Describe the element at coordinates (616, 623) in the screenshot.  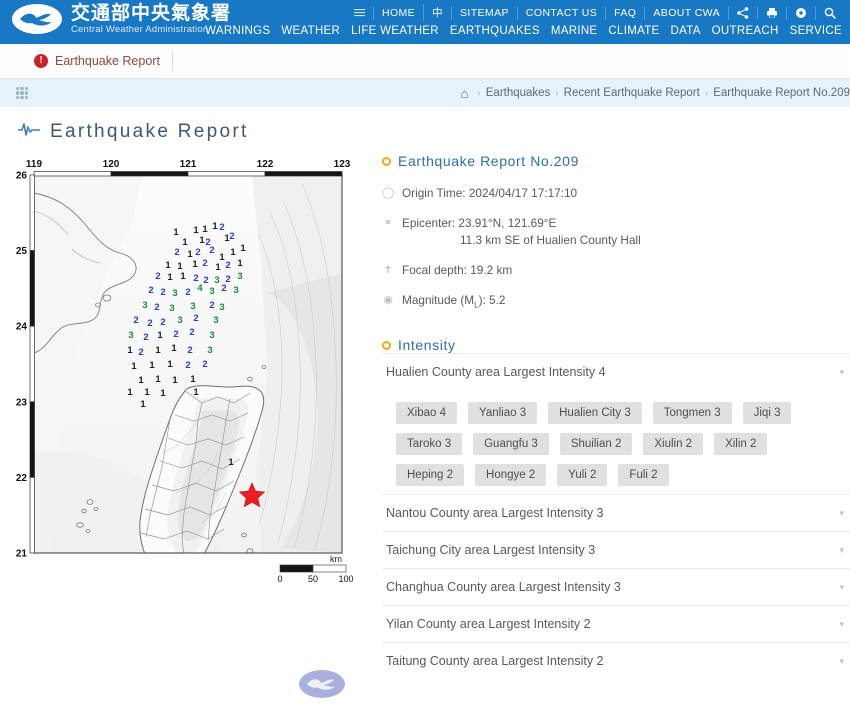
I see `county-row: Yilan County area Largest Intensity 2 ▾` at that location.